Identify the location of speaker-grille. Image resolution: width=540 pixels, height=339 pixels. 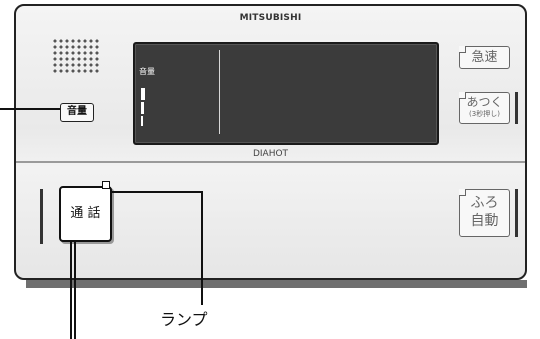
(76, 56).